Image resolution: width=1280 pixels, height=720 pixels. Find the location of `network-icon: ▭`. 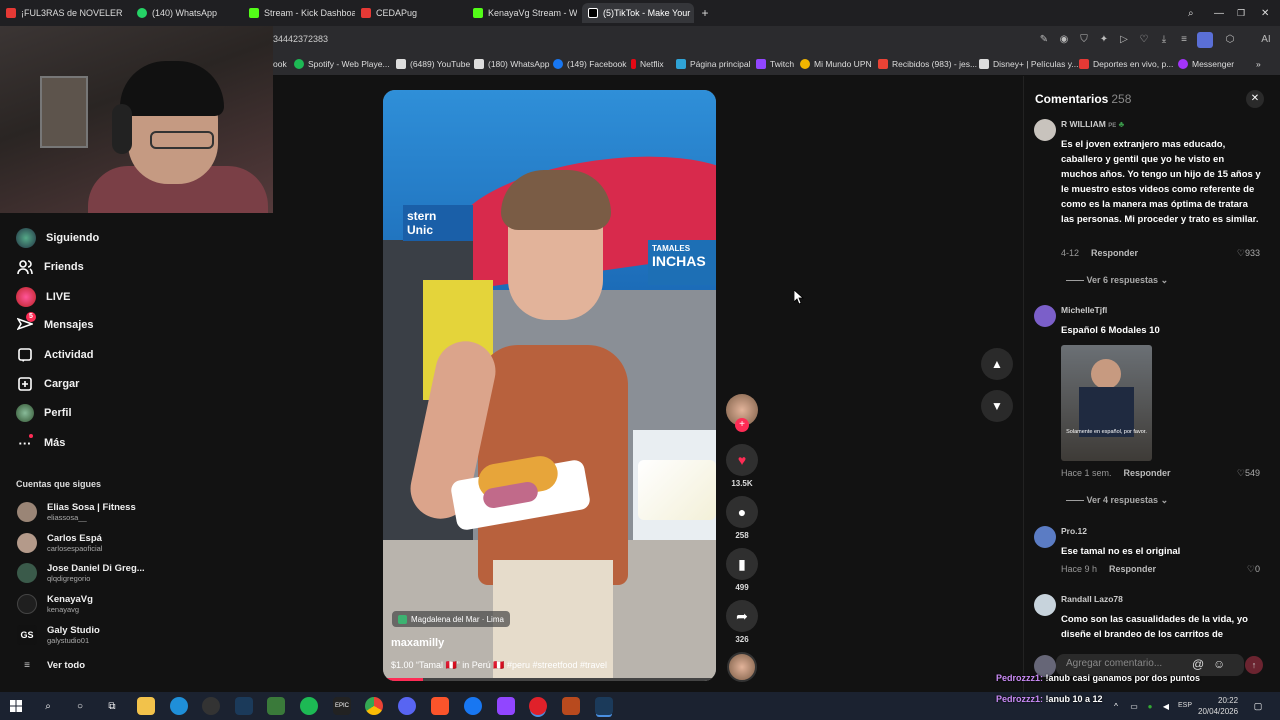

network-icon: ▭ is located at coordinates (1134, 706).